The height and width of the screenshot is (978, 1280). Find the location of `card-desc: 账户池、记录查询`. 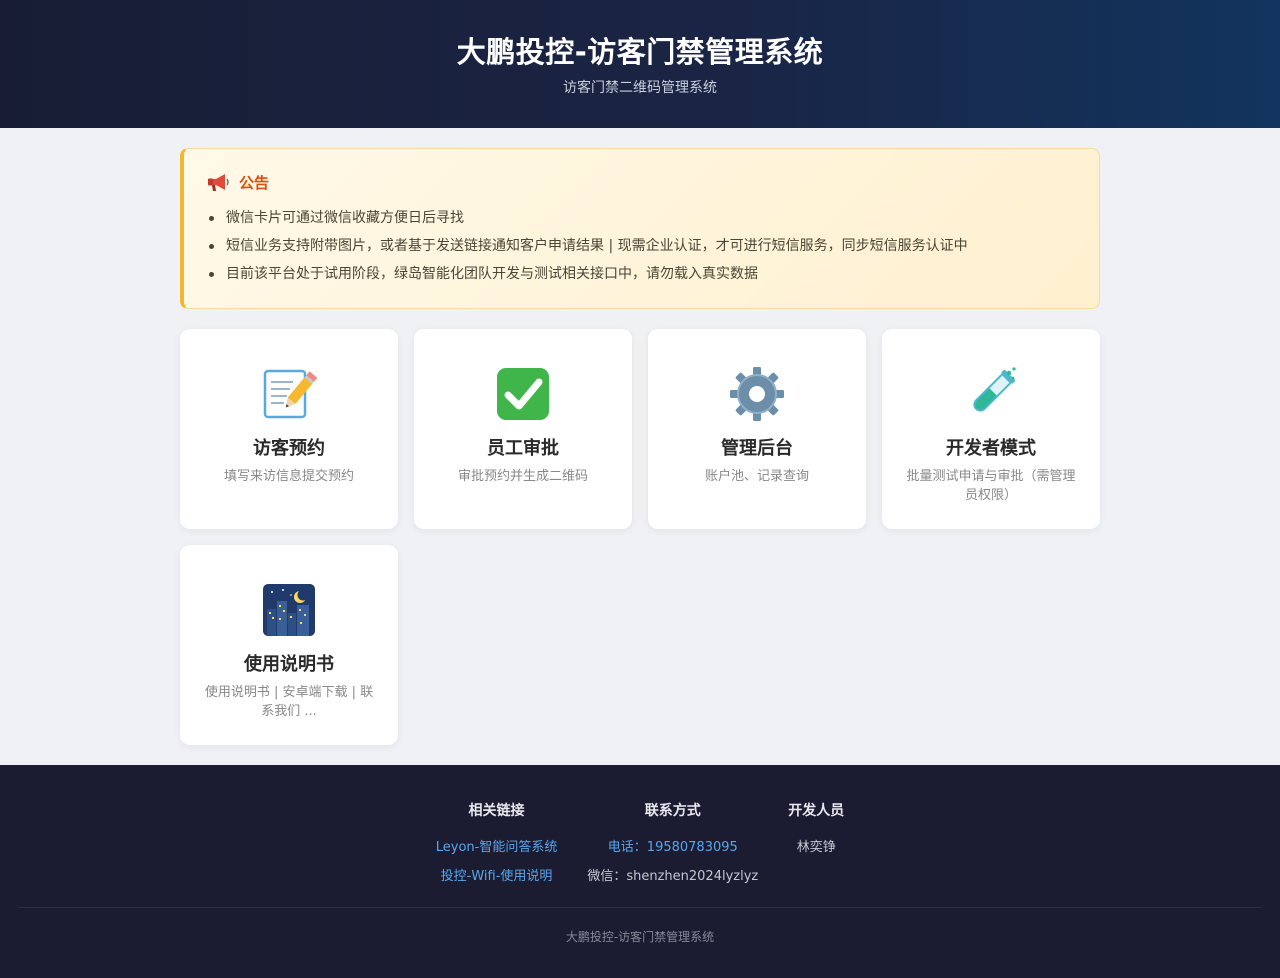

card-desc: 账户池、记录查询 is located at coordinates (756, 476).